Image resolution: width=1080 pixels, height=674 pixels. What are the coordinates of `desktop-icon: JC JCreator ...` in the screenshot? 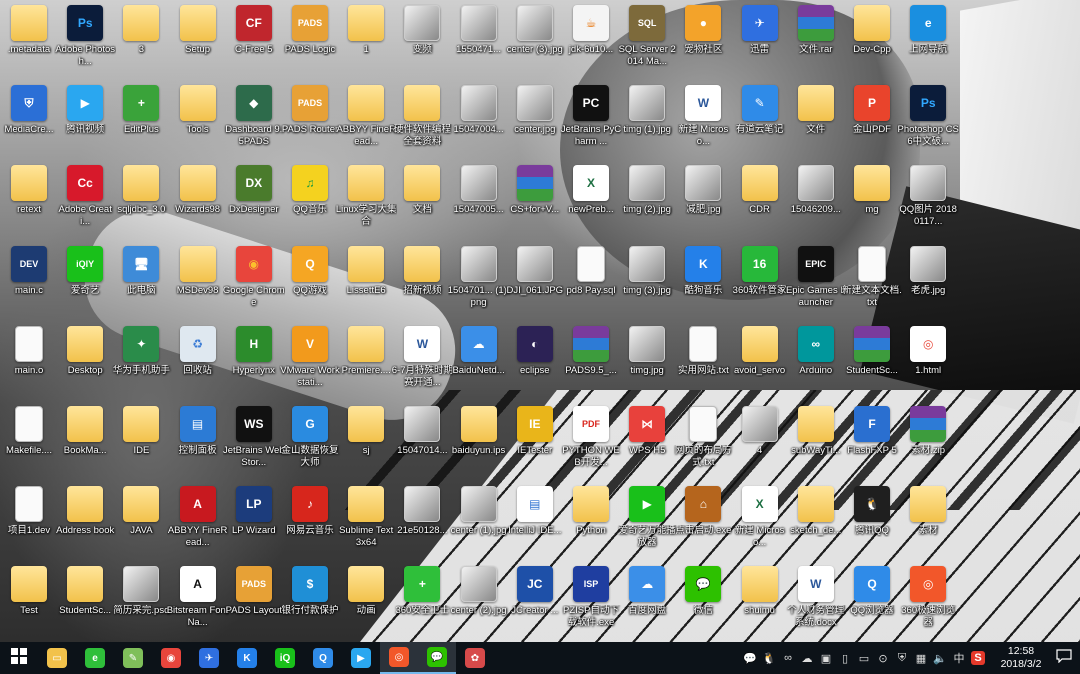 It's located at (535, 604).